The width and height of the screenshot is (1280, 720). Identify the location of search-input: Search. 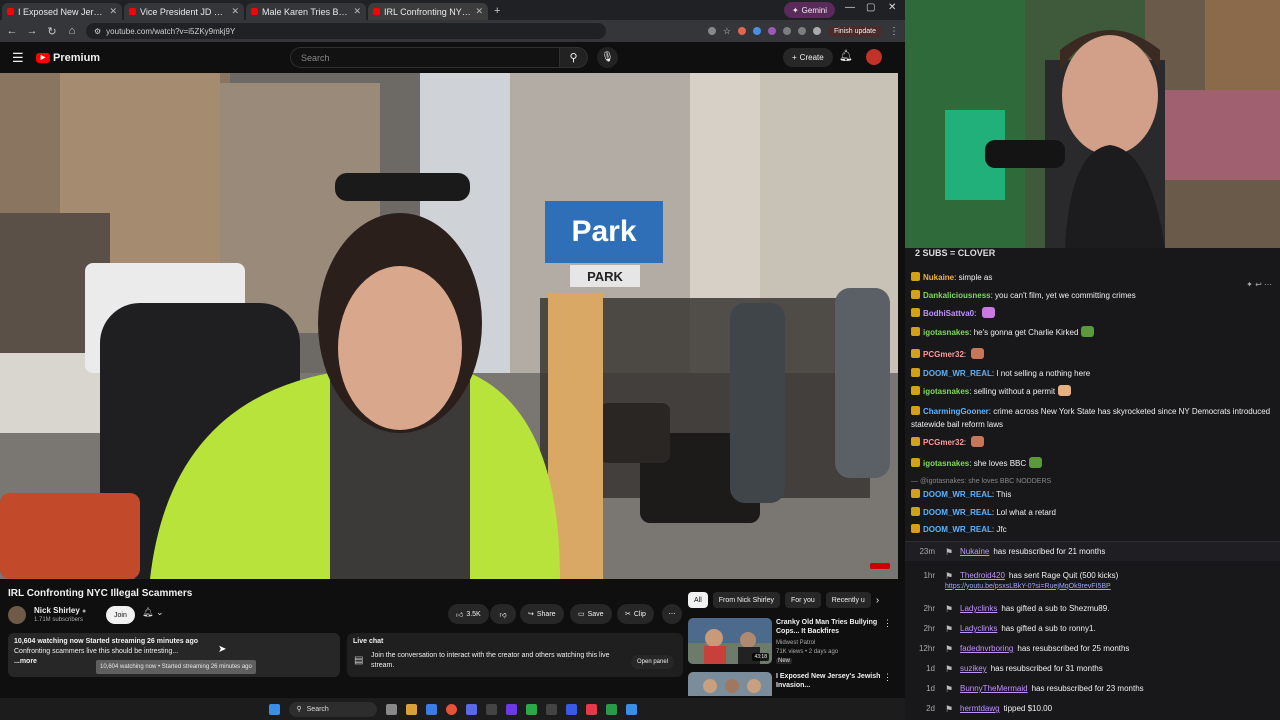
(425, 57).